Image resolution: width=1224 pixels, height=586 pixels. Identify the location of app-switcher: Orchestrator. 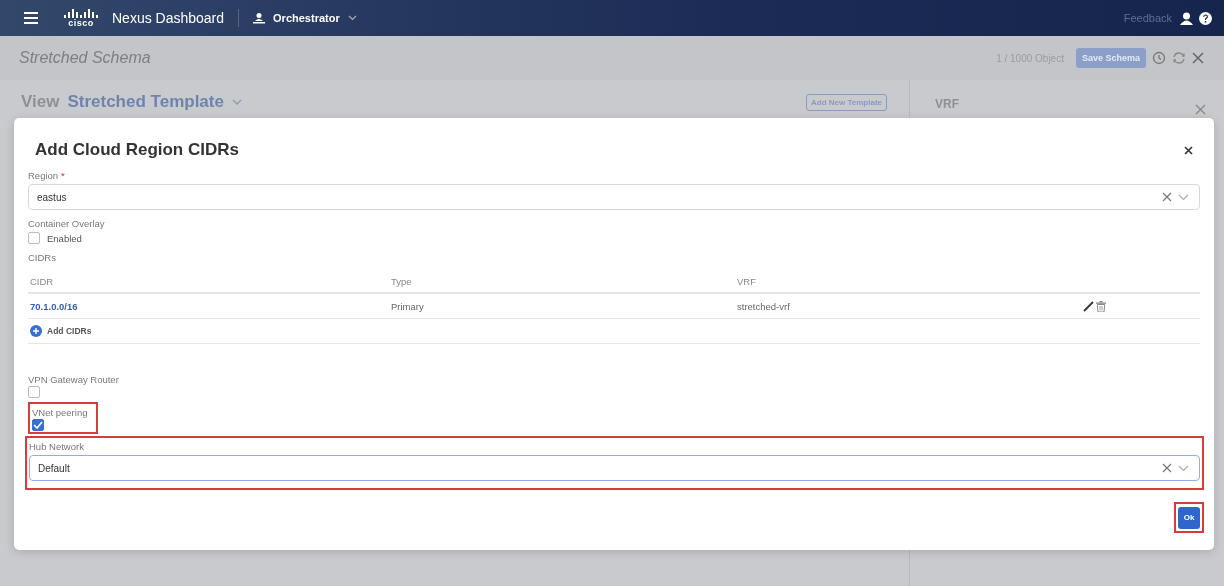
(305, 18).